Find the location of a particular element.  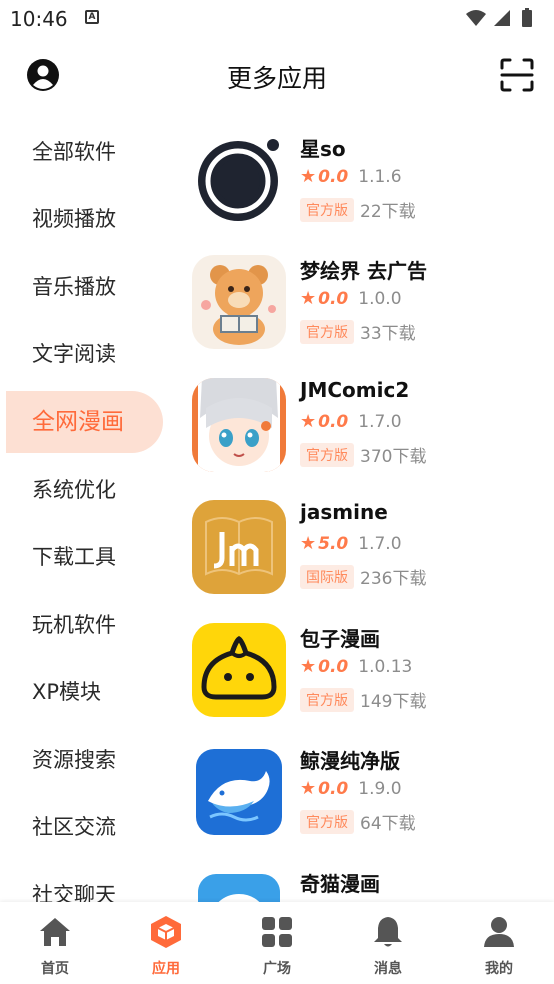

page-title: 更多应用 is located at coordinates (276, 78).